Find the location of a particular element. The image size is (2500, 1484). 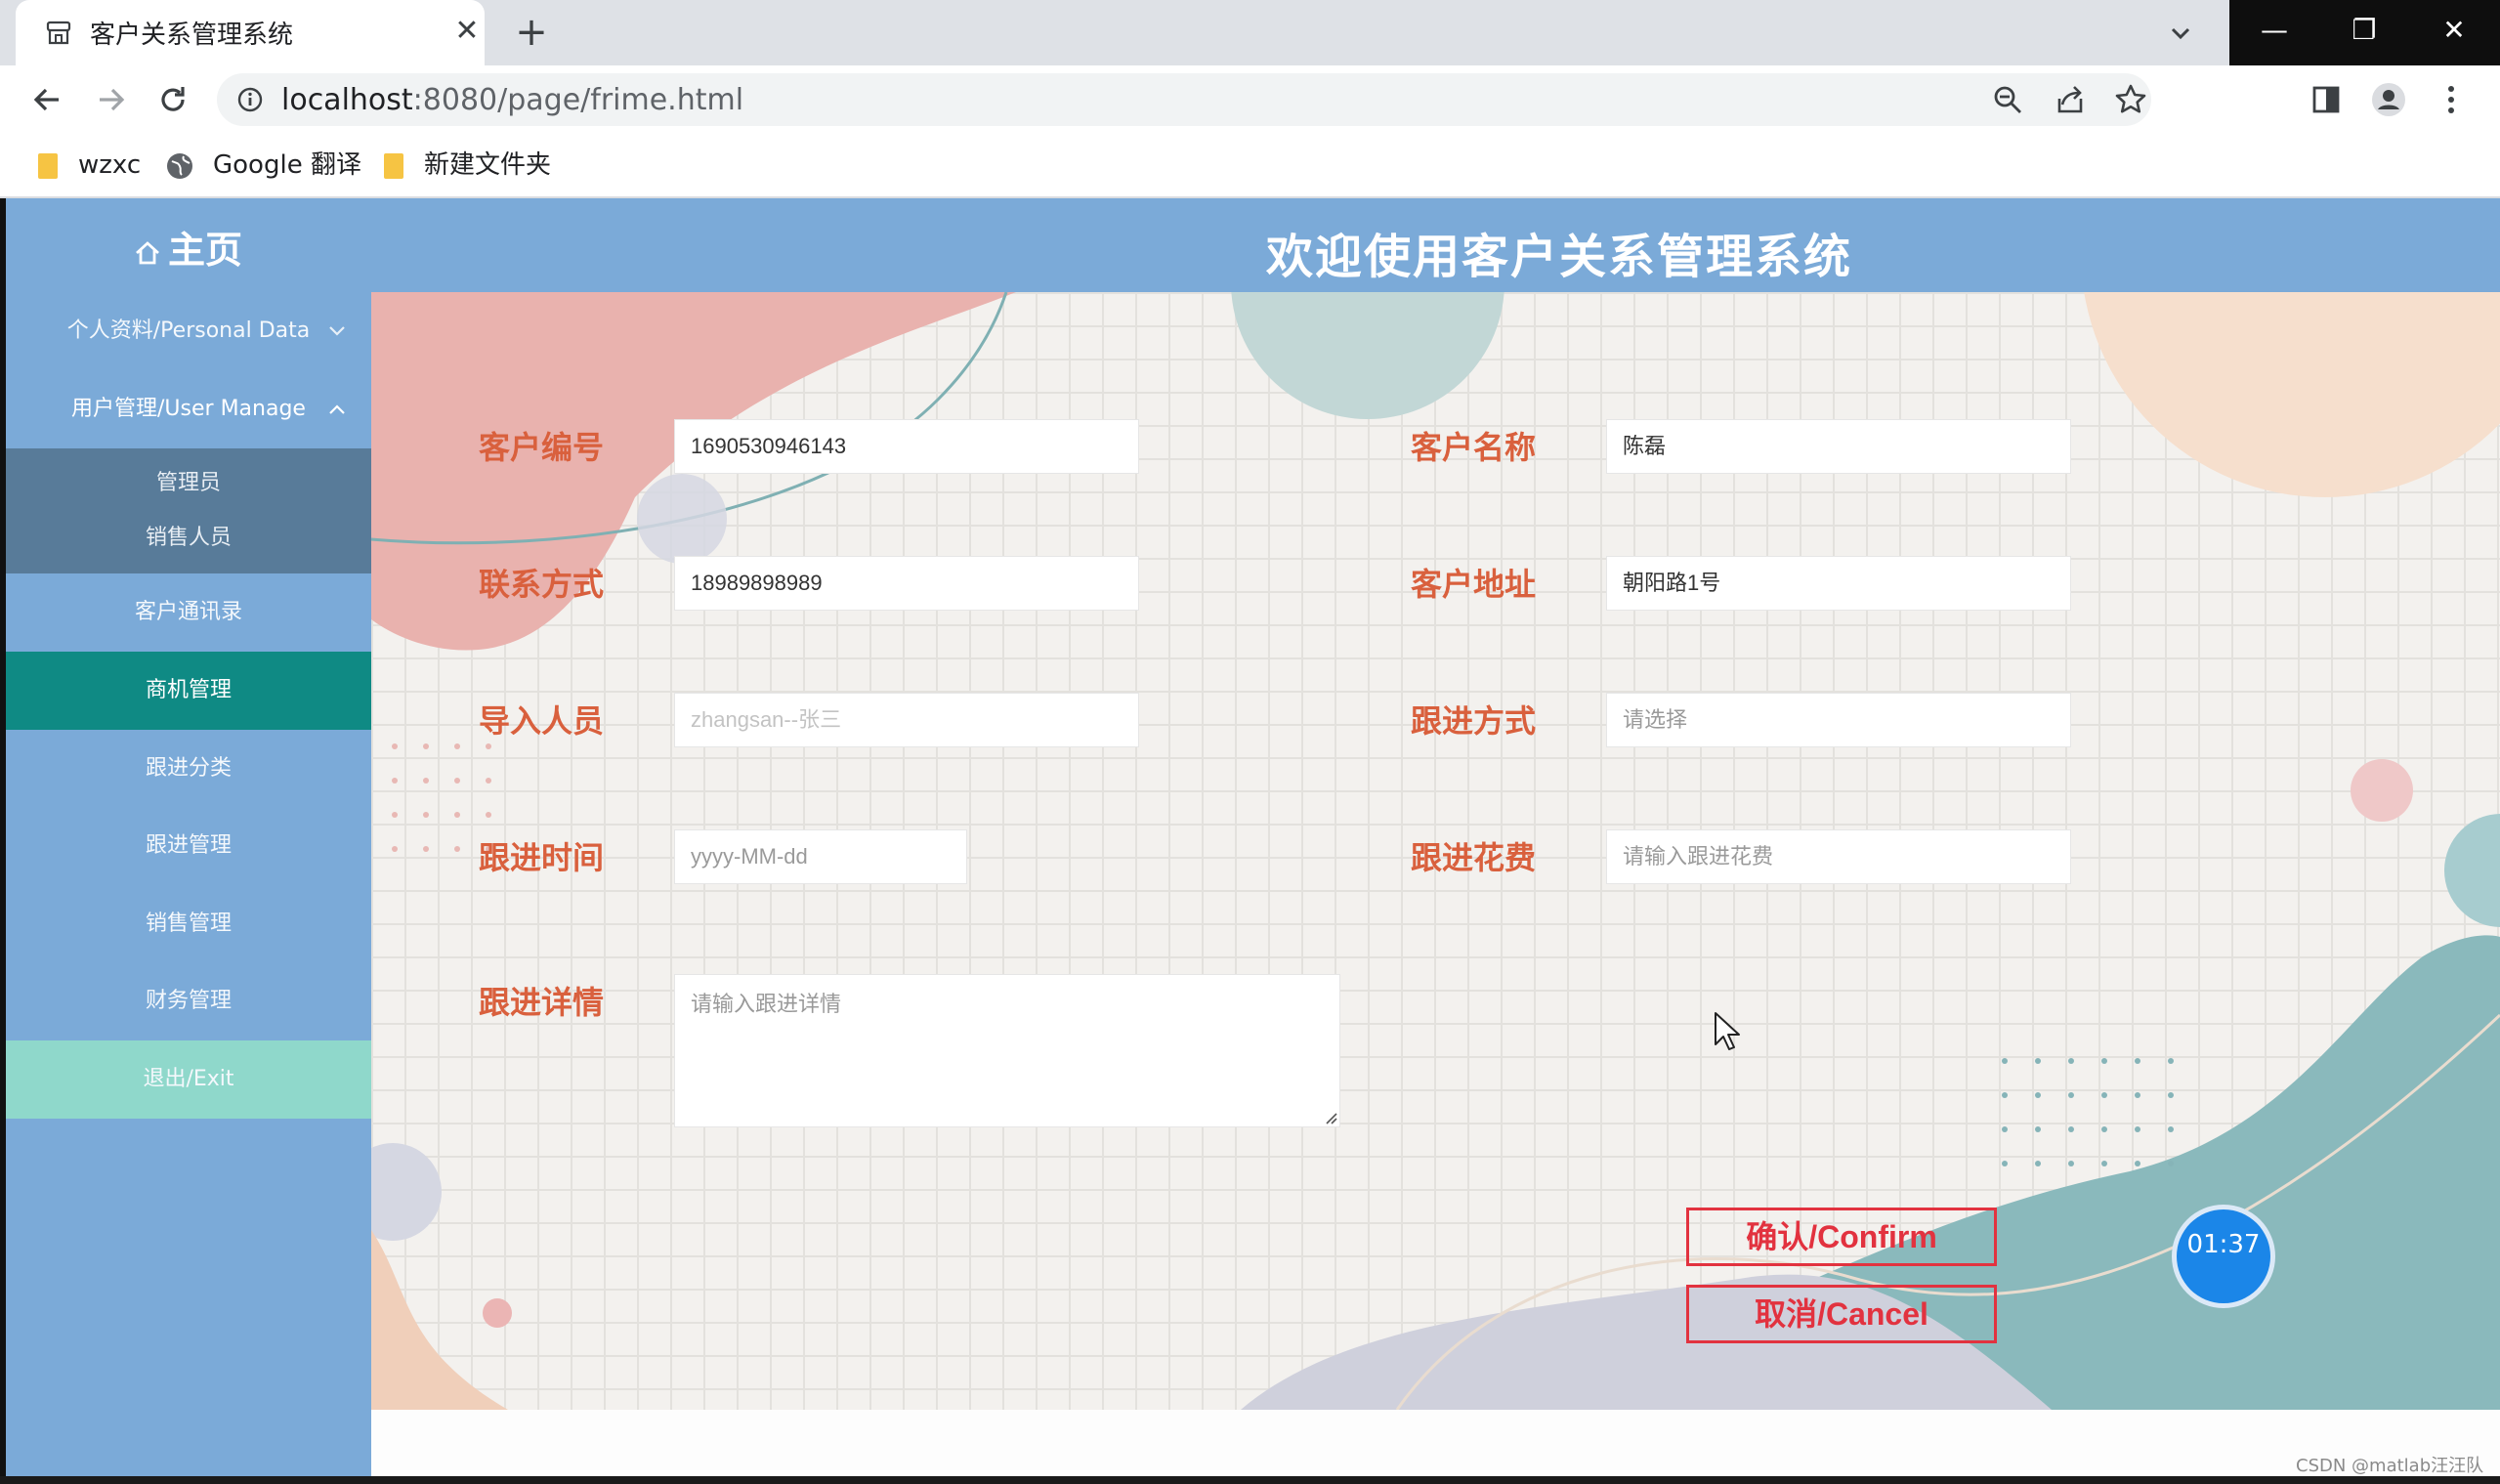

tab-search-chevron-icon is located at coordinates (2180, 33).